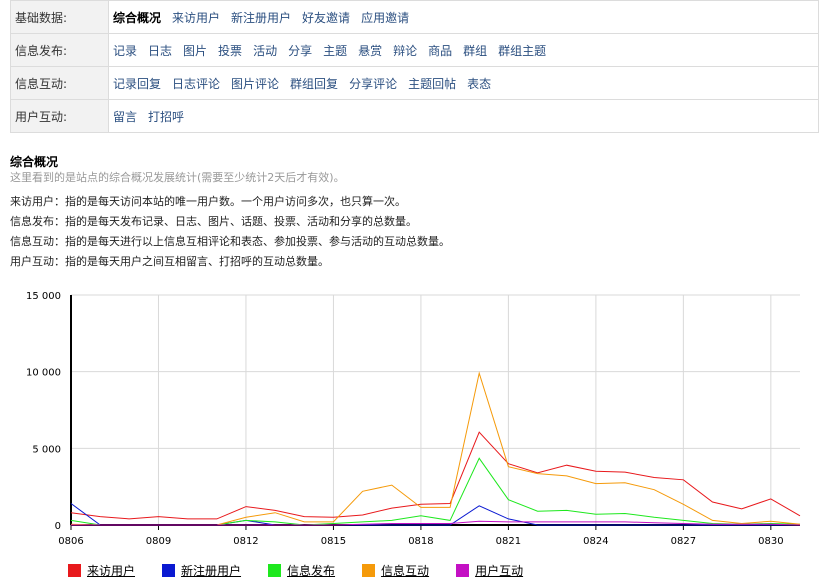 Image resolution: width=828 pixels, height=579 pixels. I want to click on nav-link: 辩论, so click(405, 51).